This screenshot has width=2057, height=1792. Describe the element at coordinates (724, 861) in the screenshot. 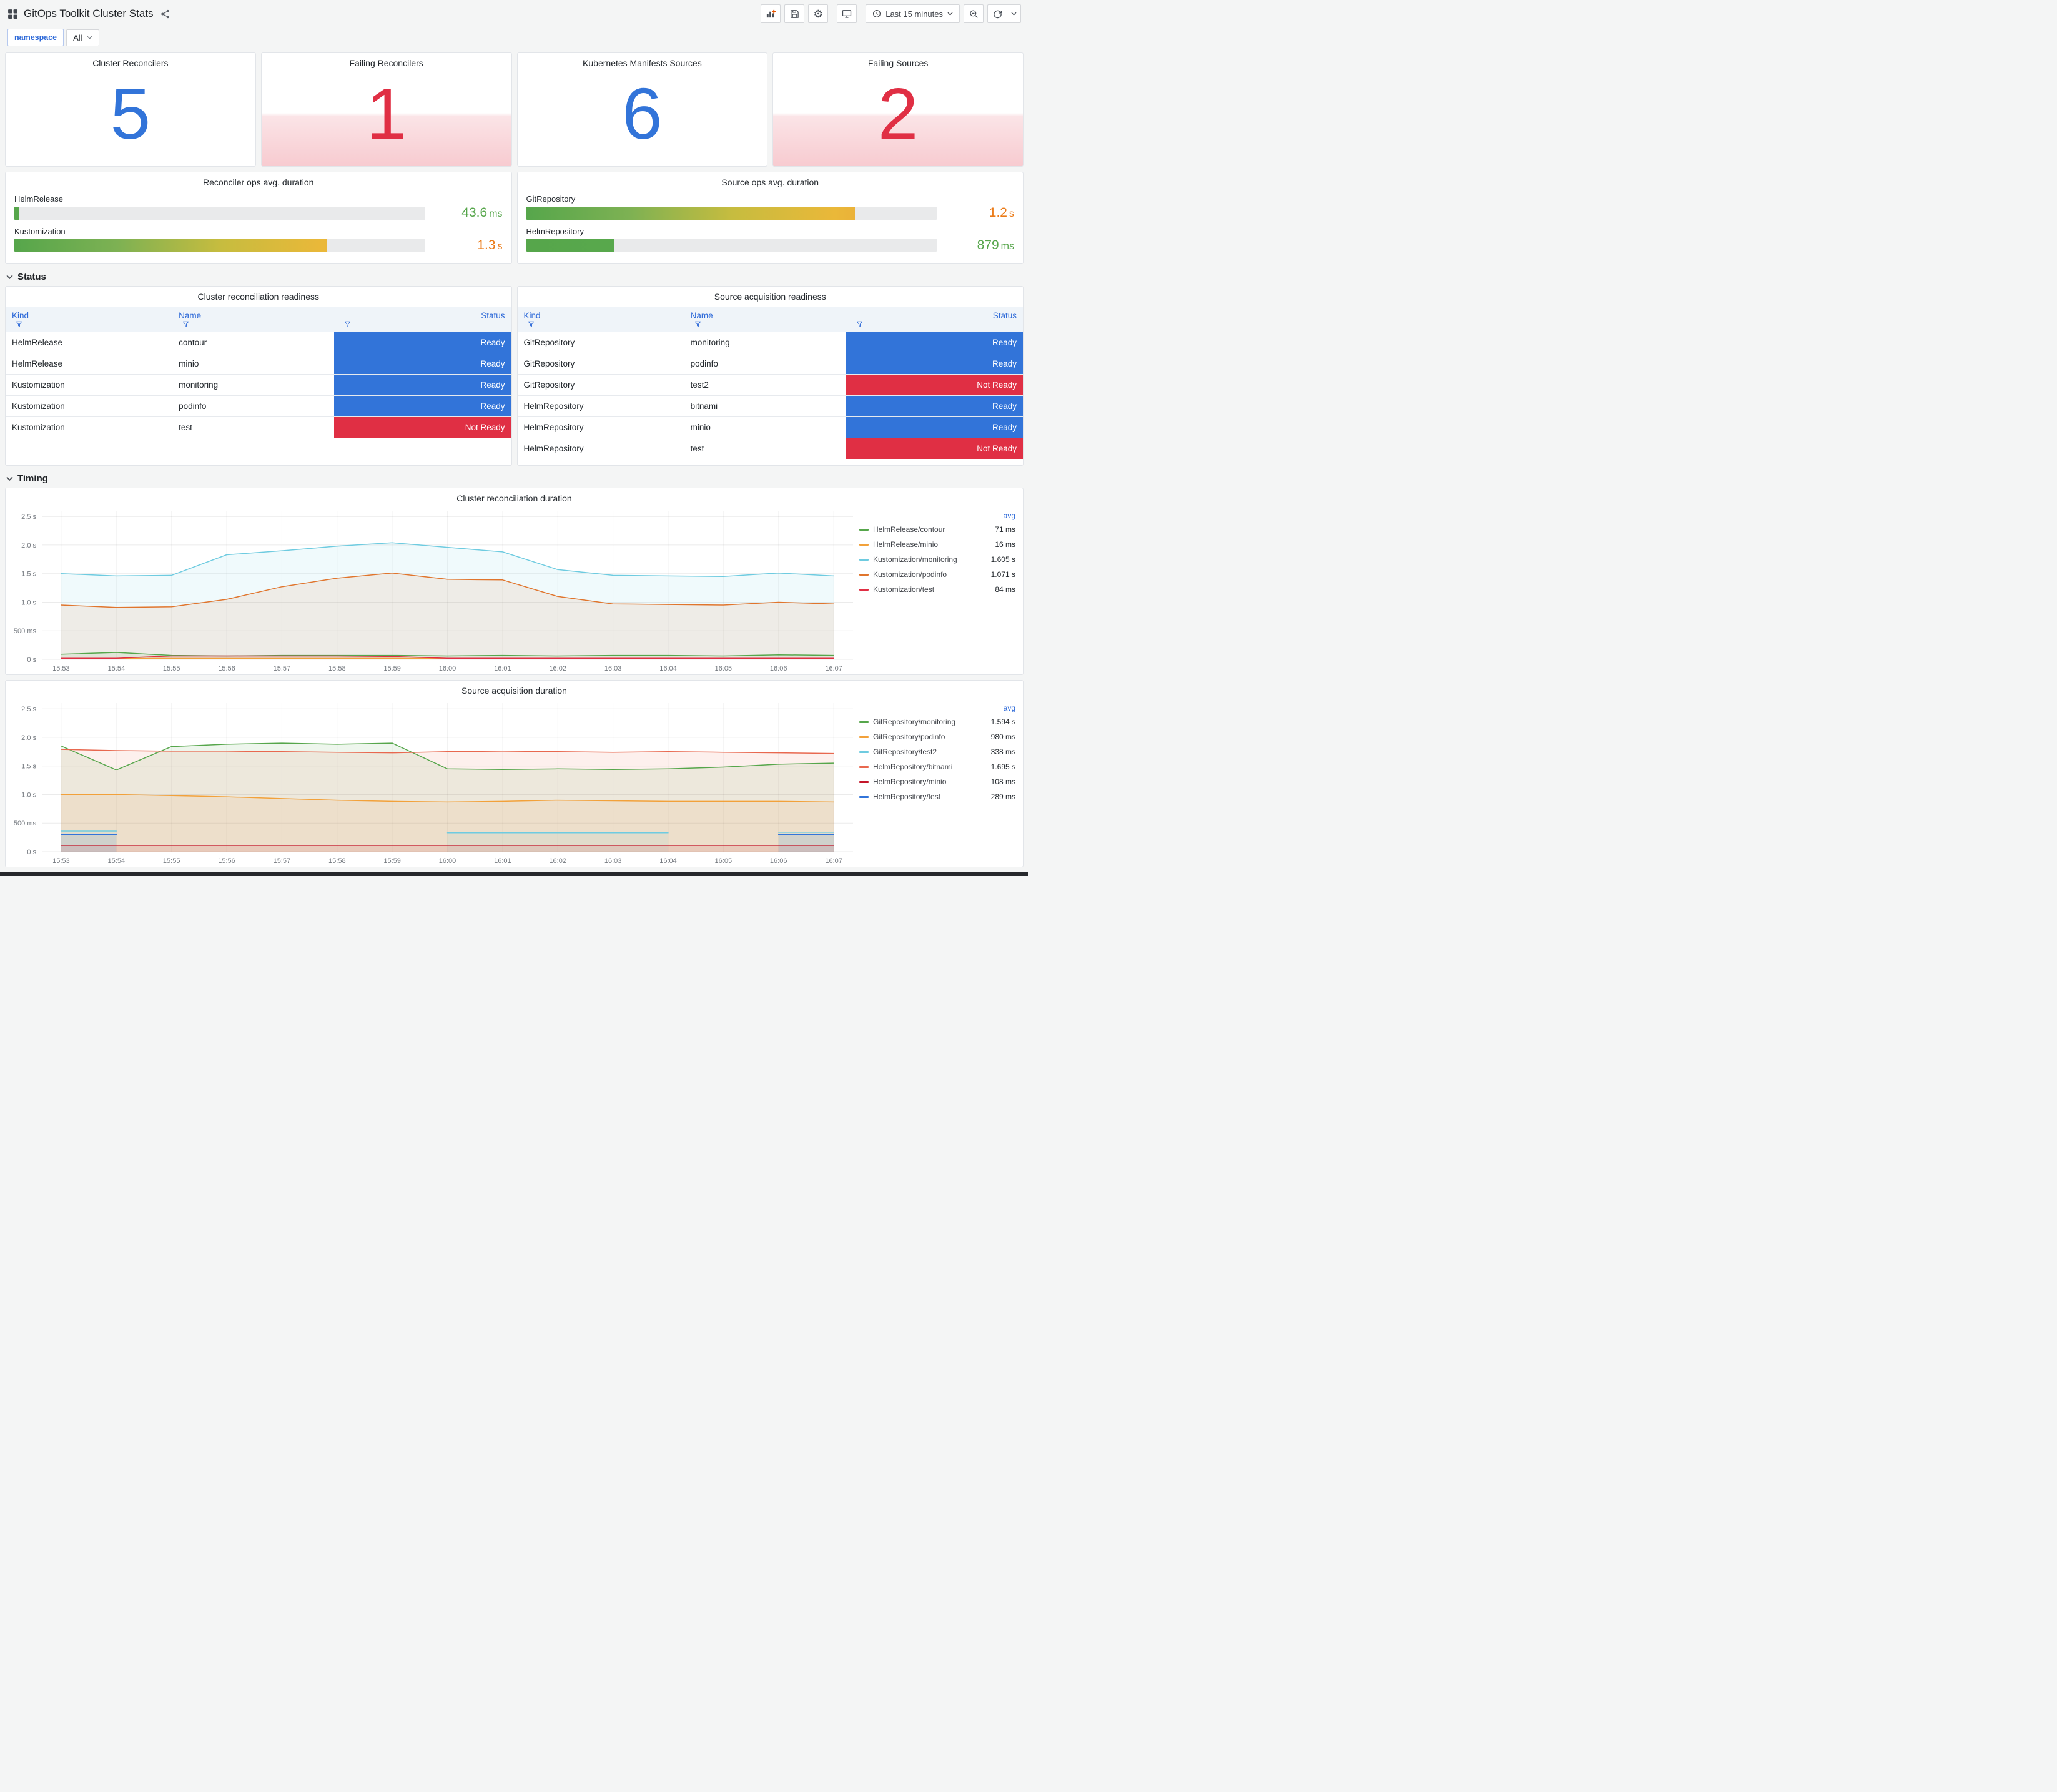

I see `svg-text: 16:05` at that location.